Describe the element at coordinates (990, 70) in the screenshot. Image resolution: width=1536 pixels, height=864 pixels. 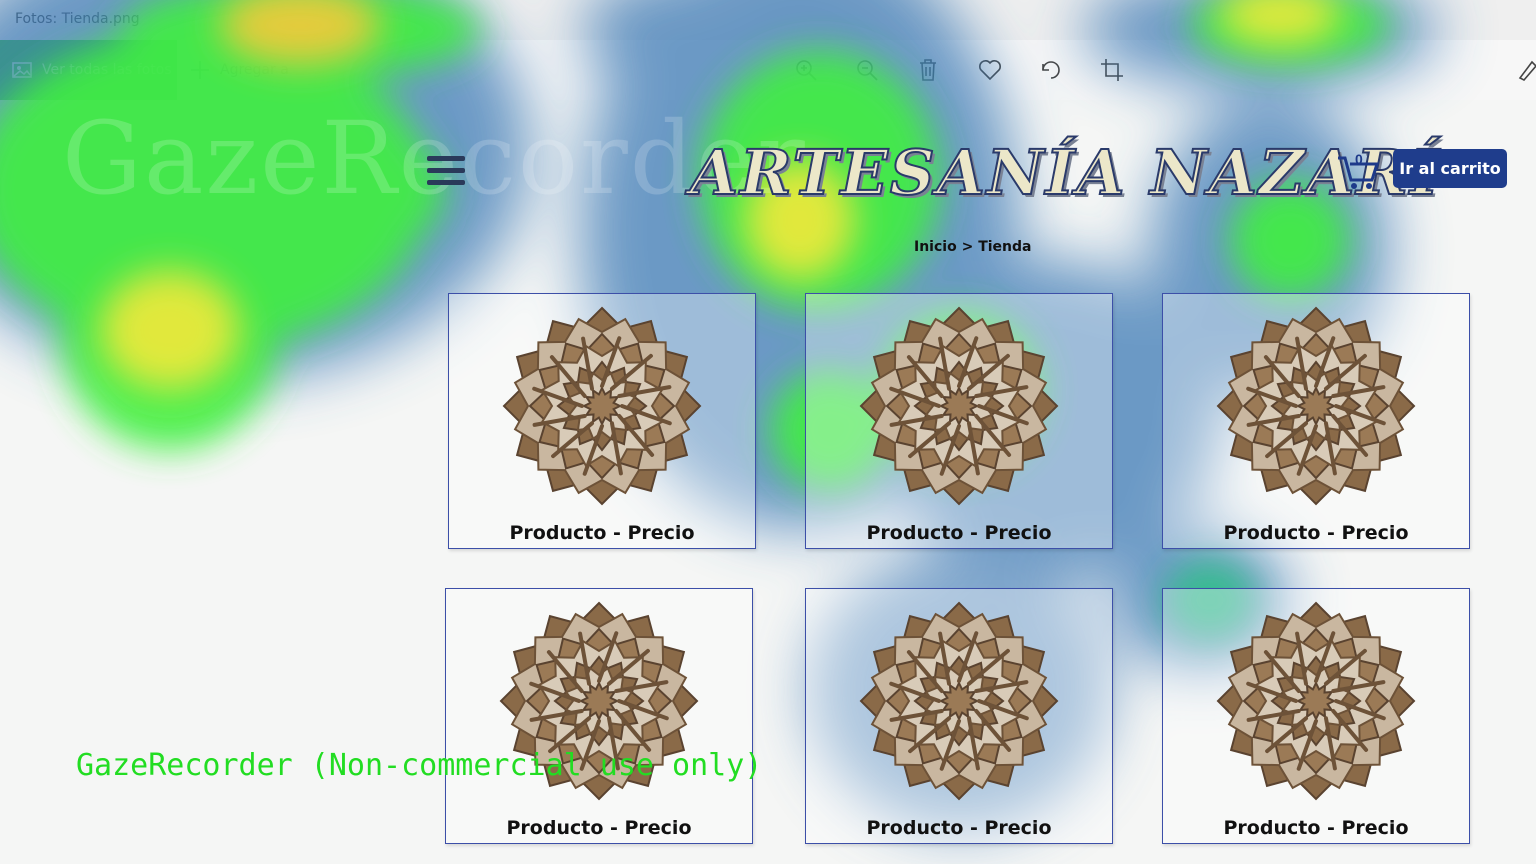
I see `heart-icon` at that location.